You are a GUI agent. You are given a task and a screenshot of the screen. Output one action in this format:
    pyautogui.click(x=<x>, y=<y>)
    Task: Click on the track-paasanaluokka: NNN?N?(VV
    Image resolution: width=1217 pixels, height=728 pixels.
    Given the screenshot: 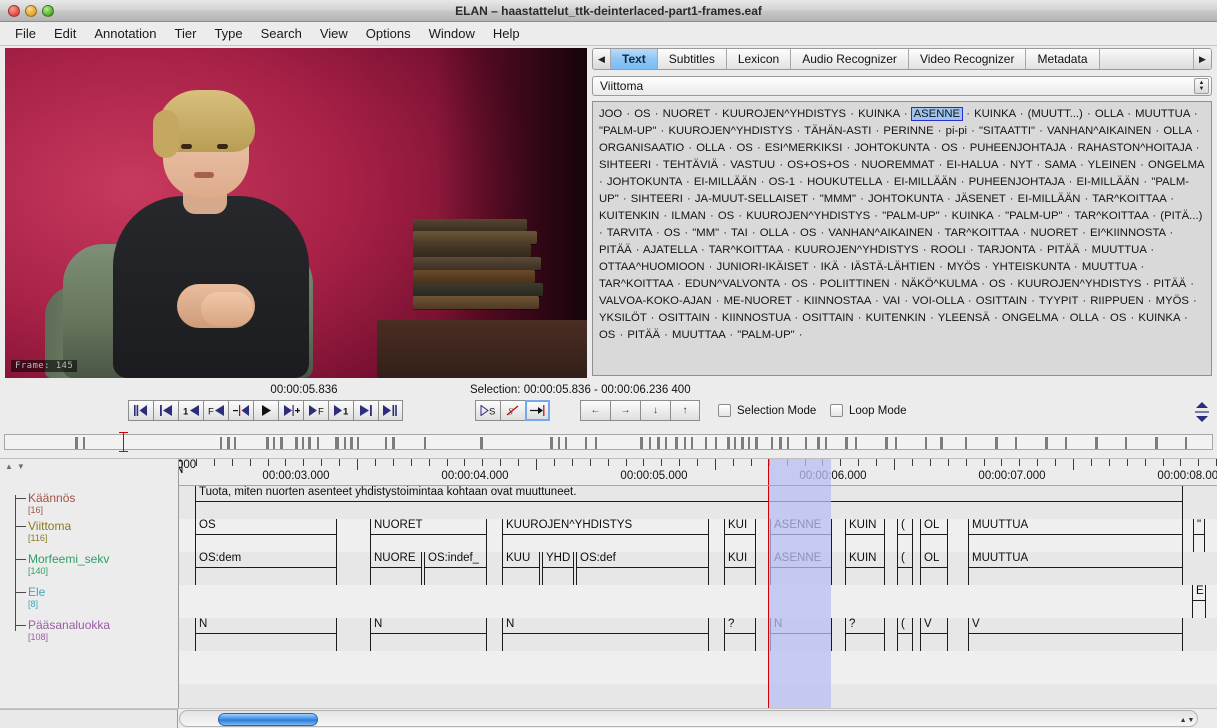 What is the action you would take?
    pyautogui.click(x=698, y=634)
    